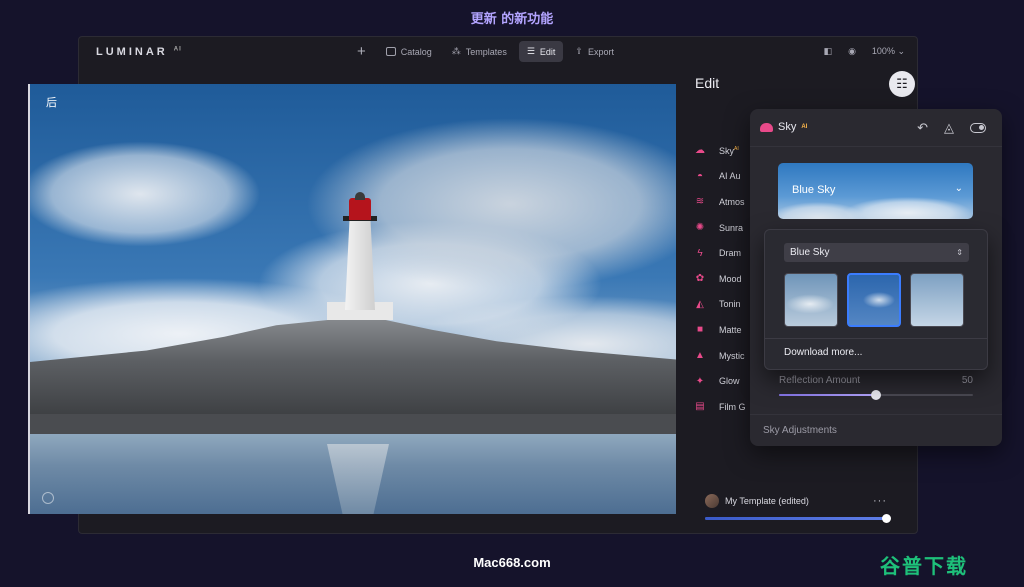 This screenshot has width=1024, height=587. Describe the element at coordinates (547, 51) in the screenshot. I see `nav-edit-label: Edit` at that location.